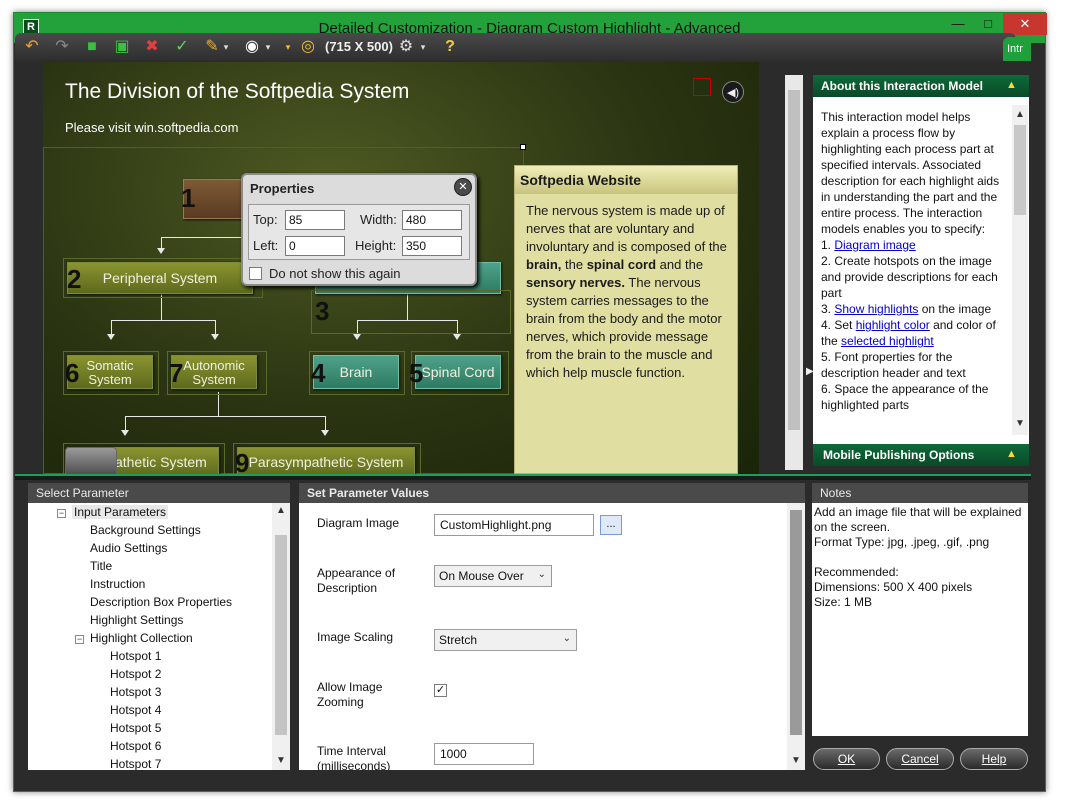 This screenshot has width=1066, height=809. What do you see at coordinates (450, 47) in the screenshot?
I see `help-icon: ?` at bounding box center [450, 47].